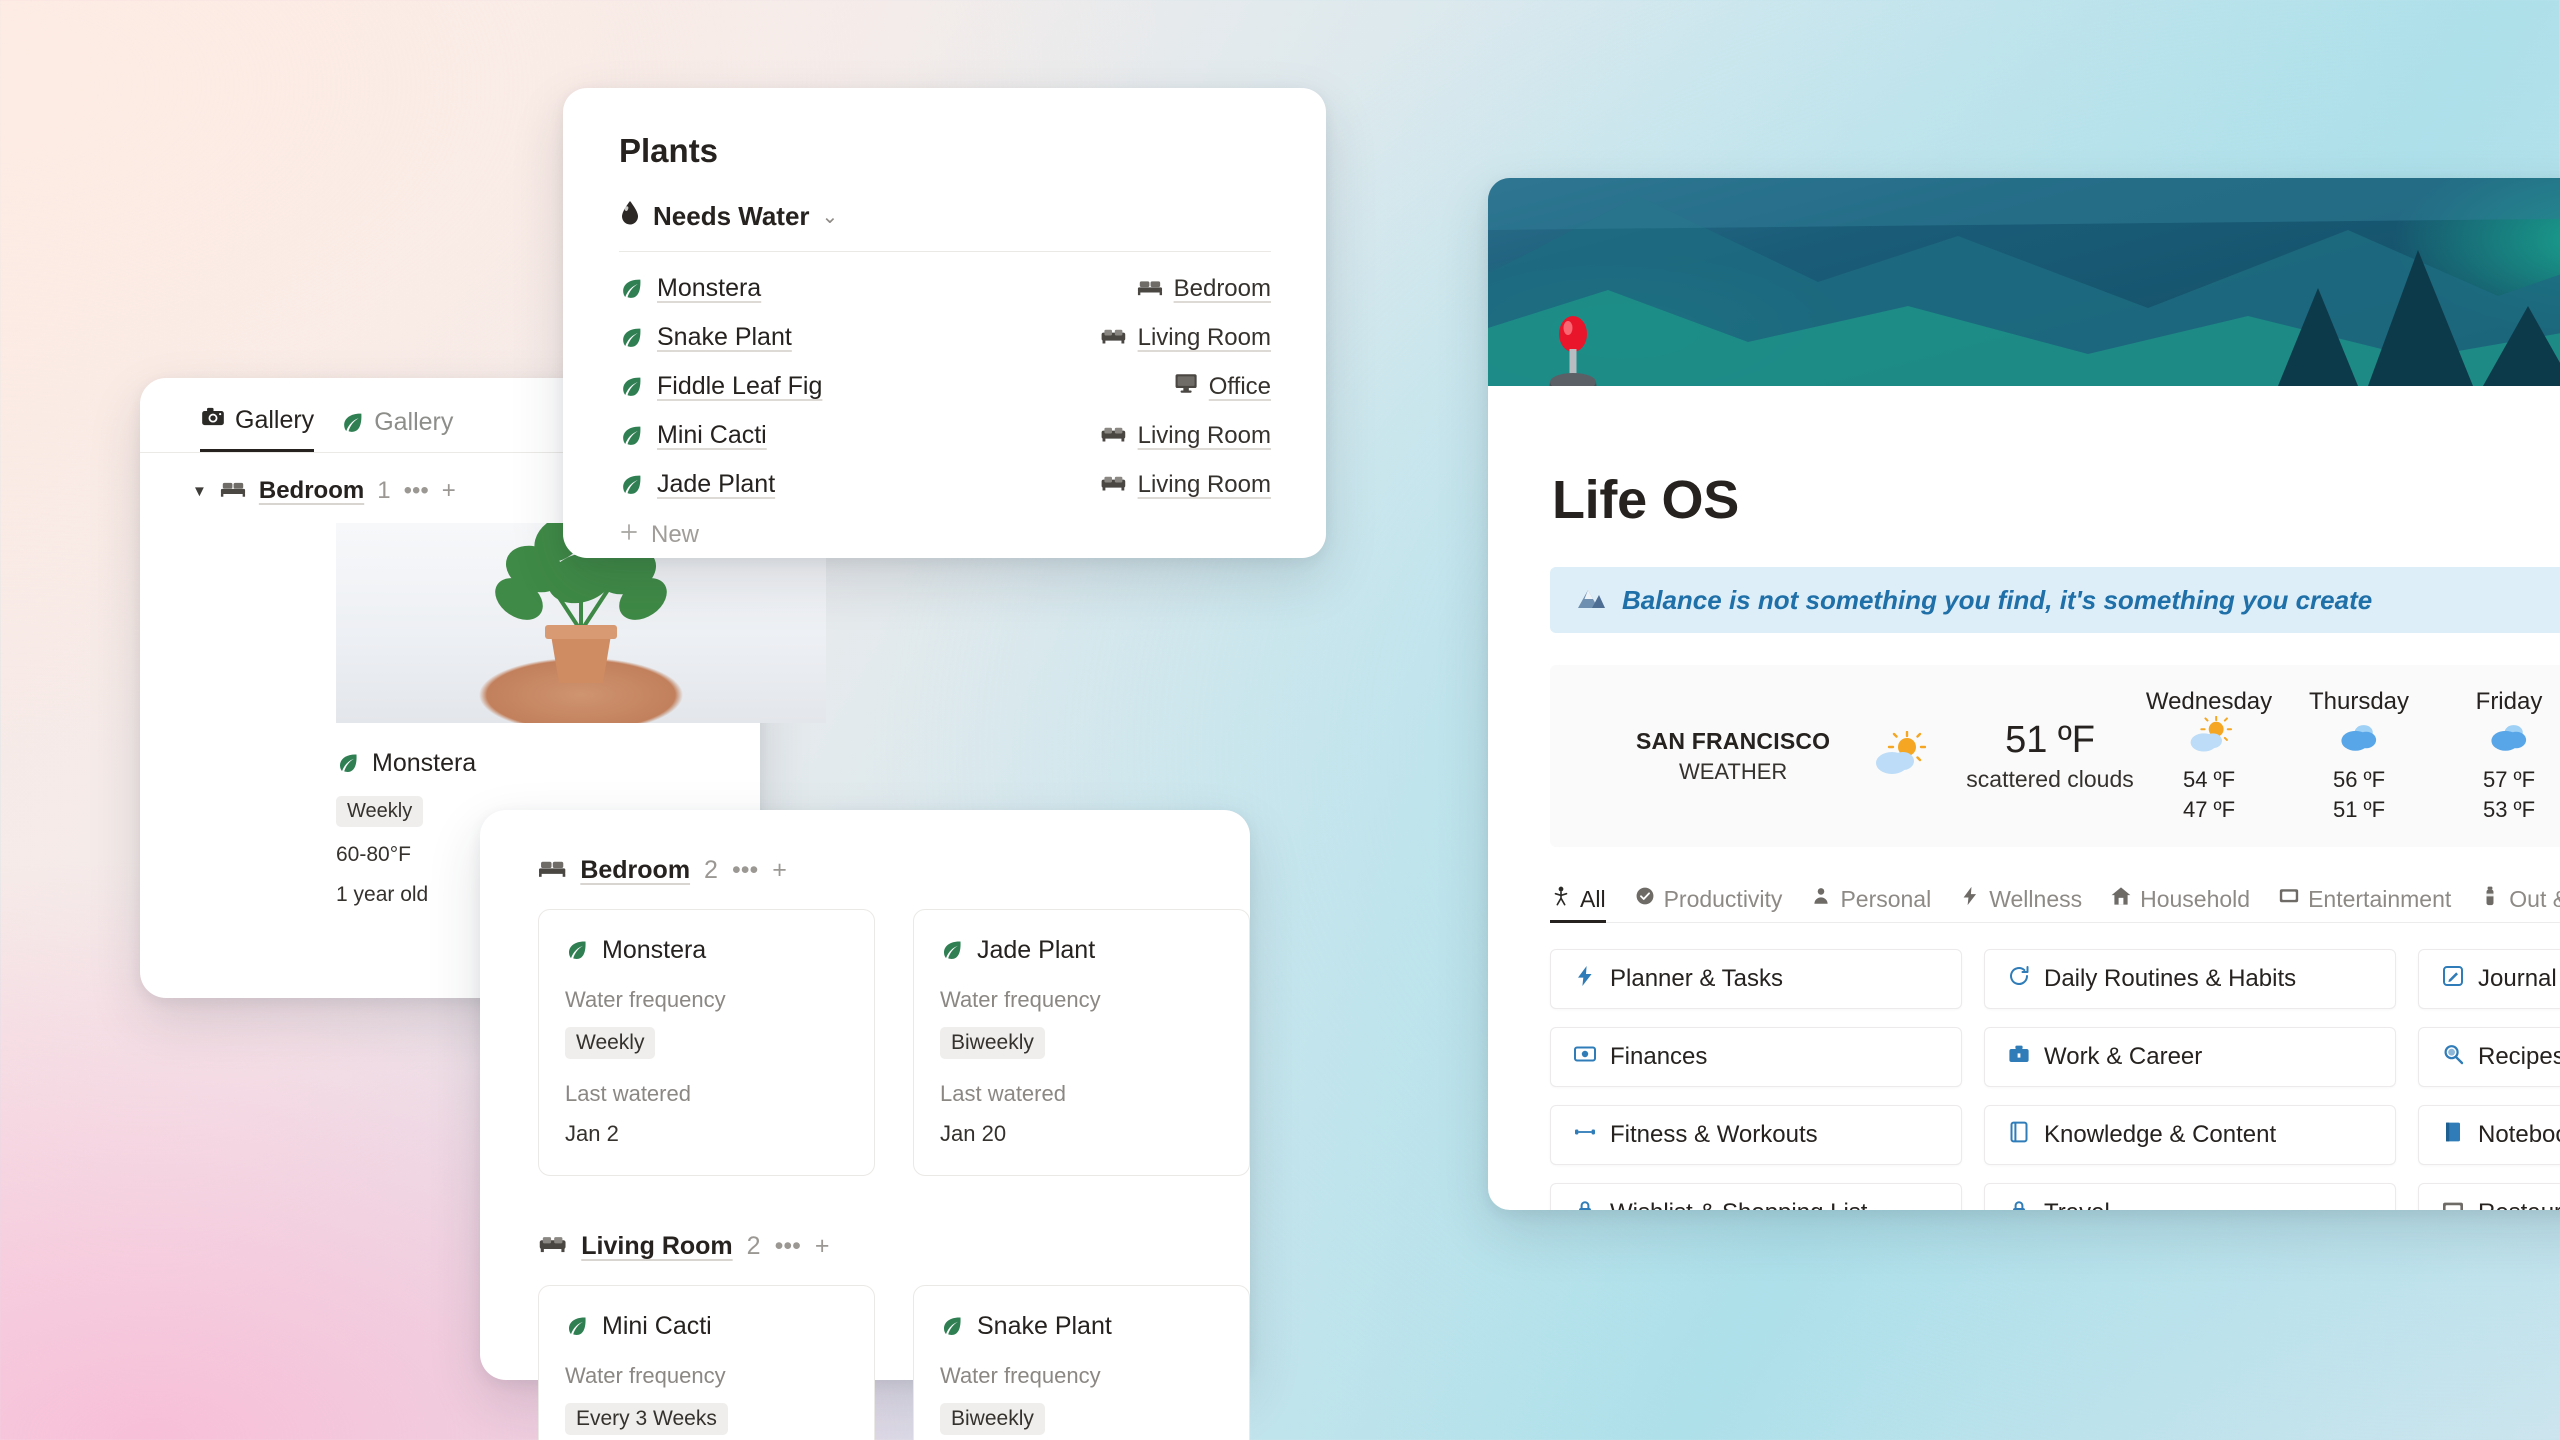 The height and width of the screenshot is (1440, 2560). Describe the element at coordinates (1756, 979) in the screenshot. I see `life-os-link-planner-tasks: Planner & Tasks` at that location.